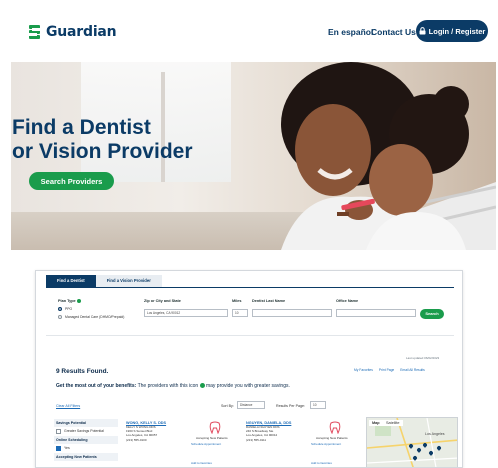 Image resolution: width=498 pixels, height=468 pixels. What do you see at coordinates (457, 31) in the screenshot?
I see `login-register-label: Login / Register` at bounding box center [457, 31].